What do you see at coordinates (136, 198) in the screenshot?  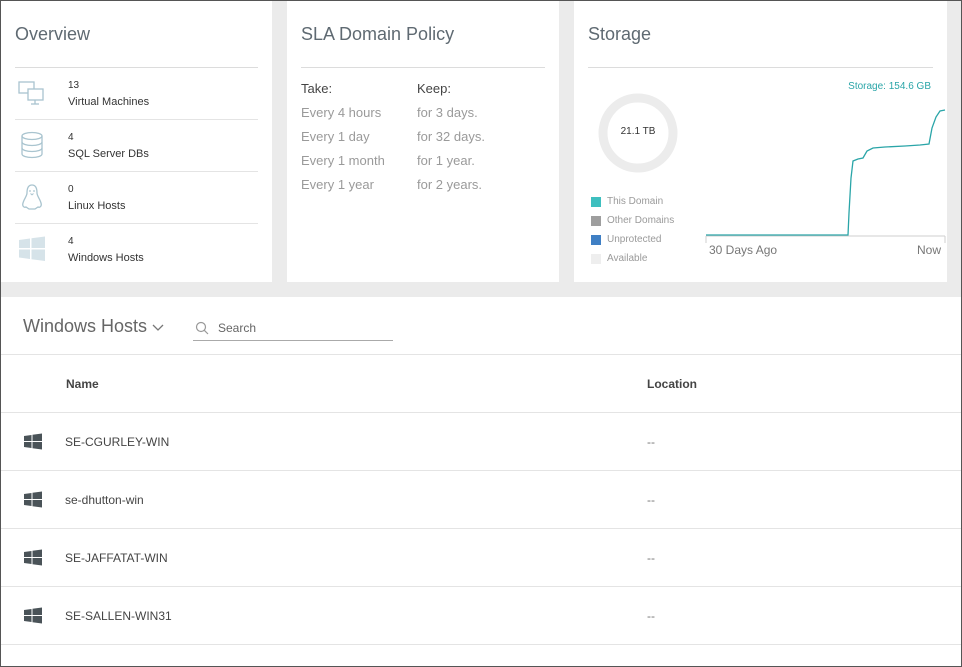 I see `overview-item-linux-hosts: 0 Linux Hosts` at bounding box center [136, 198].